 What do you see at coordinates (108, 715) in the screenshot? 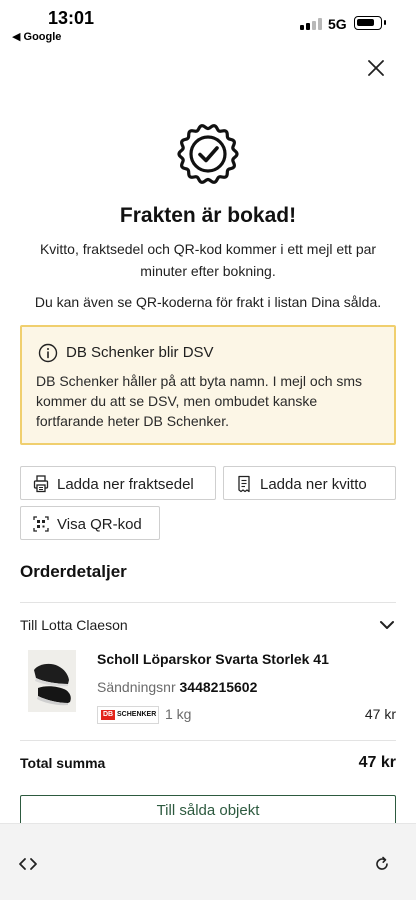
I see `carrier-logo-db: DB` at bounding box center [108, 715].